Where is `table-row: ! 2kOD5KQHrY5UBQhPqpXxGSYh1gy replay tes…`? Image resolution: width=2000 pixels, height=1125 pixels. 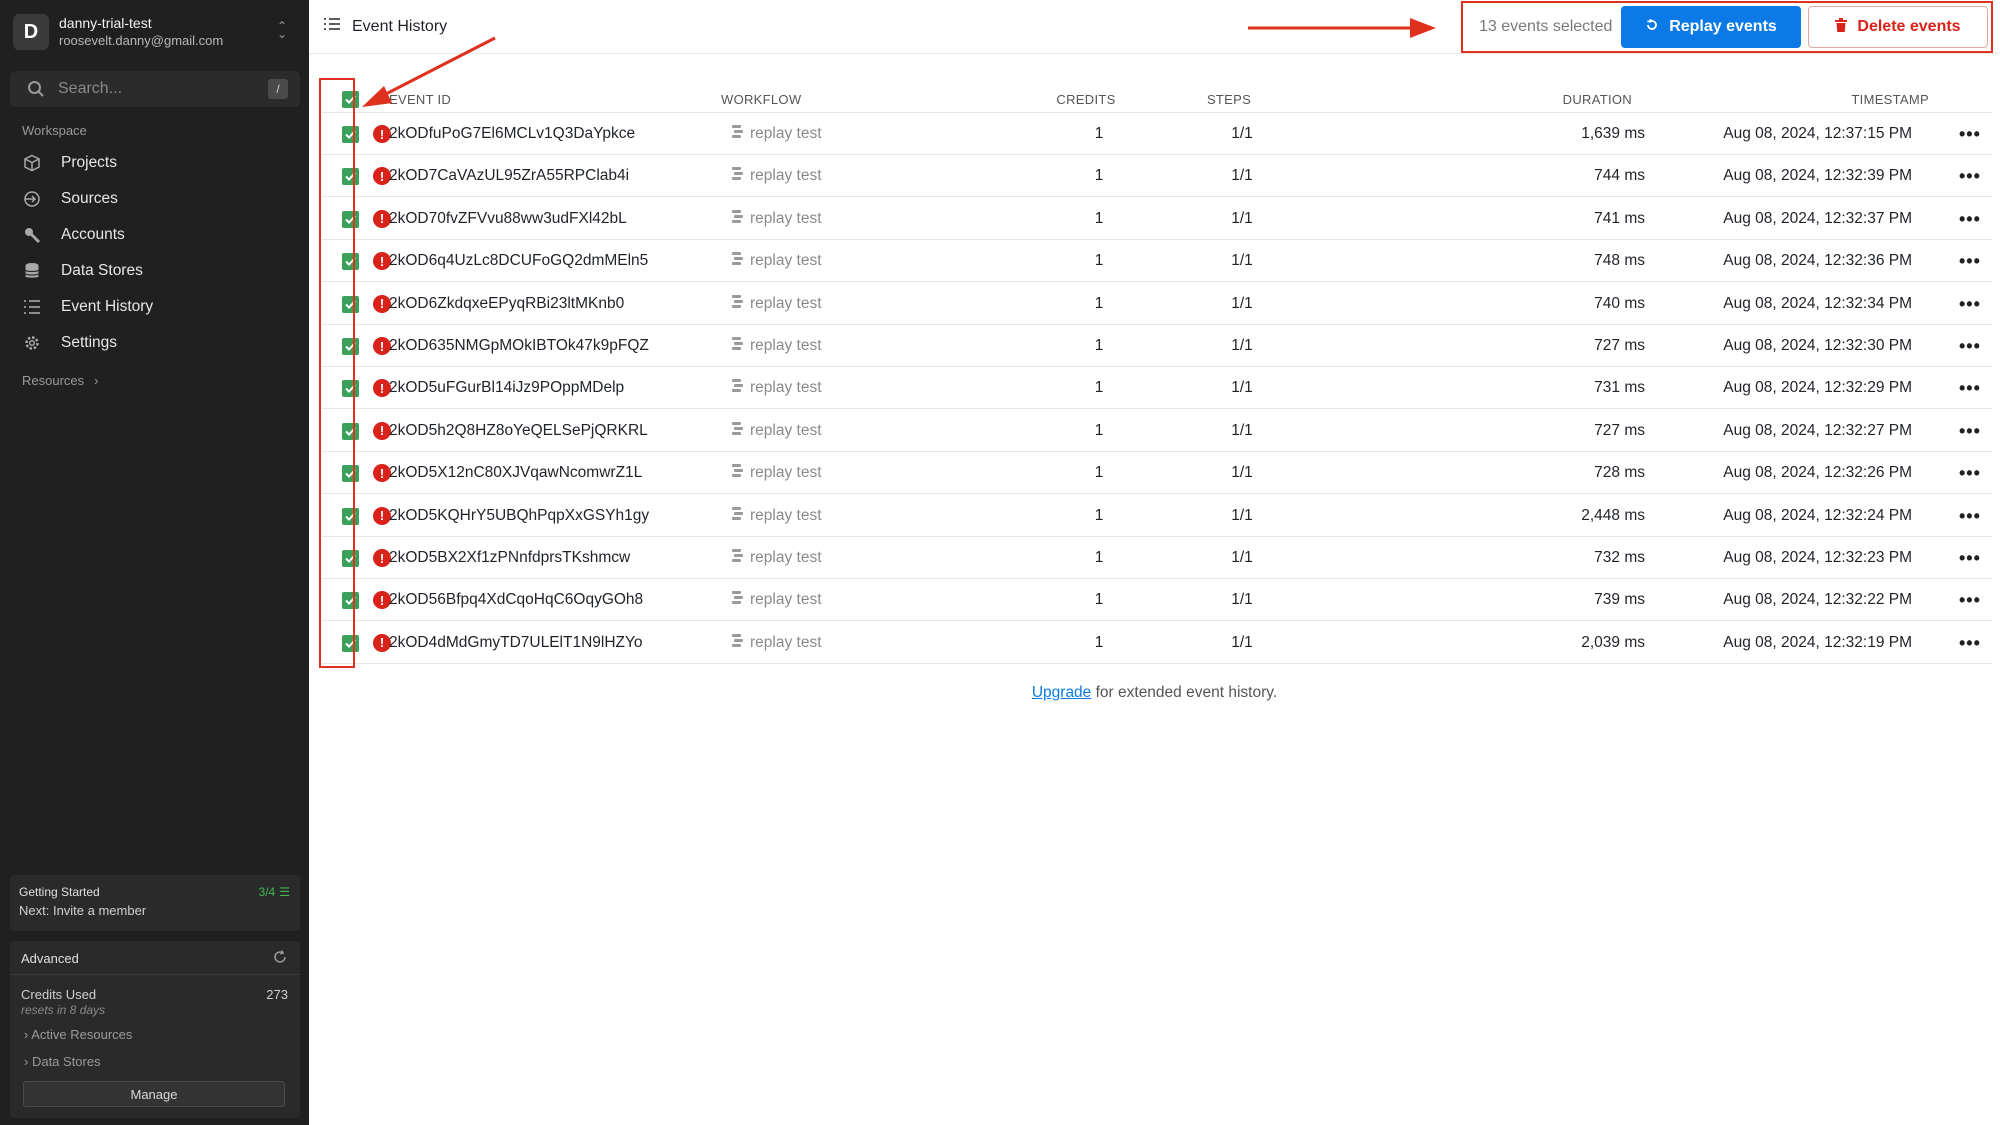 table-row: ! 2kOD5KQHrY5UBQhPqpXxGSYh1gy replay tes… is located at coordinates (1157, 516).